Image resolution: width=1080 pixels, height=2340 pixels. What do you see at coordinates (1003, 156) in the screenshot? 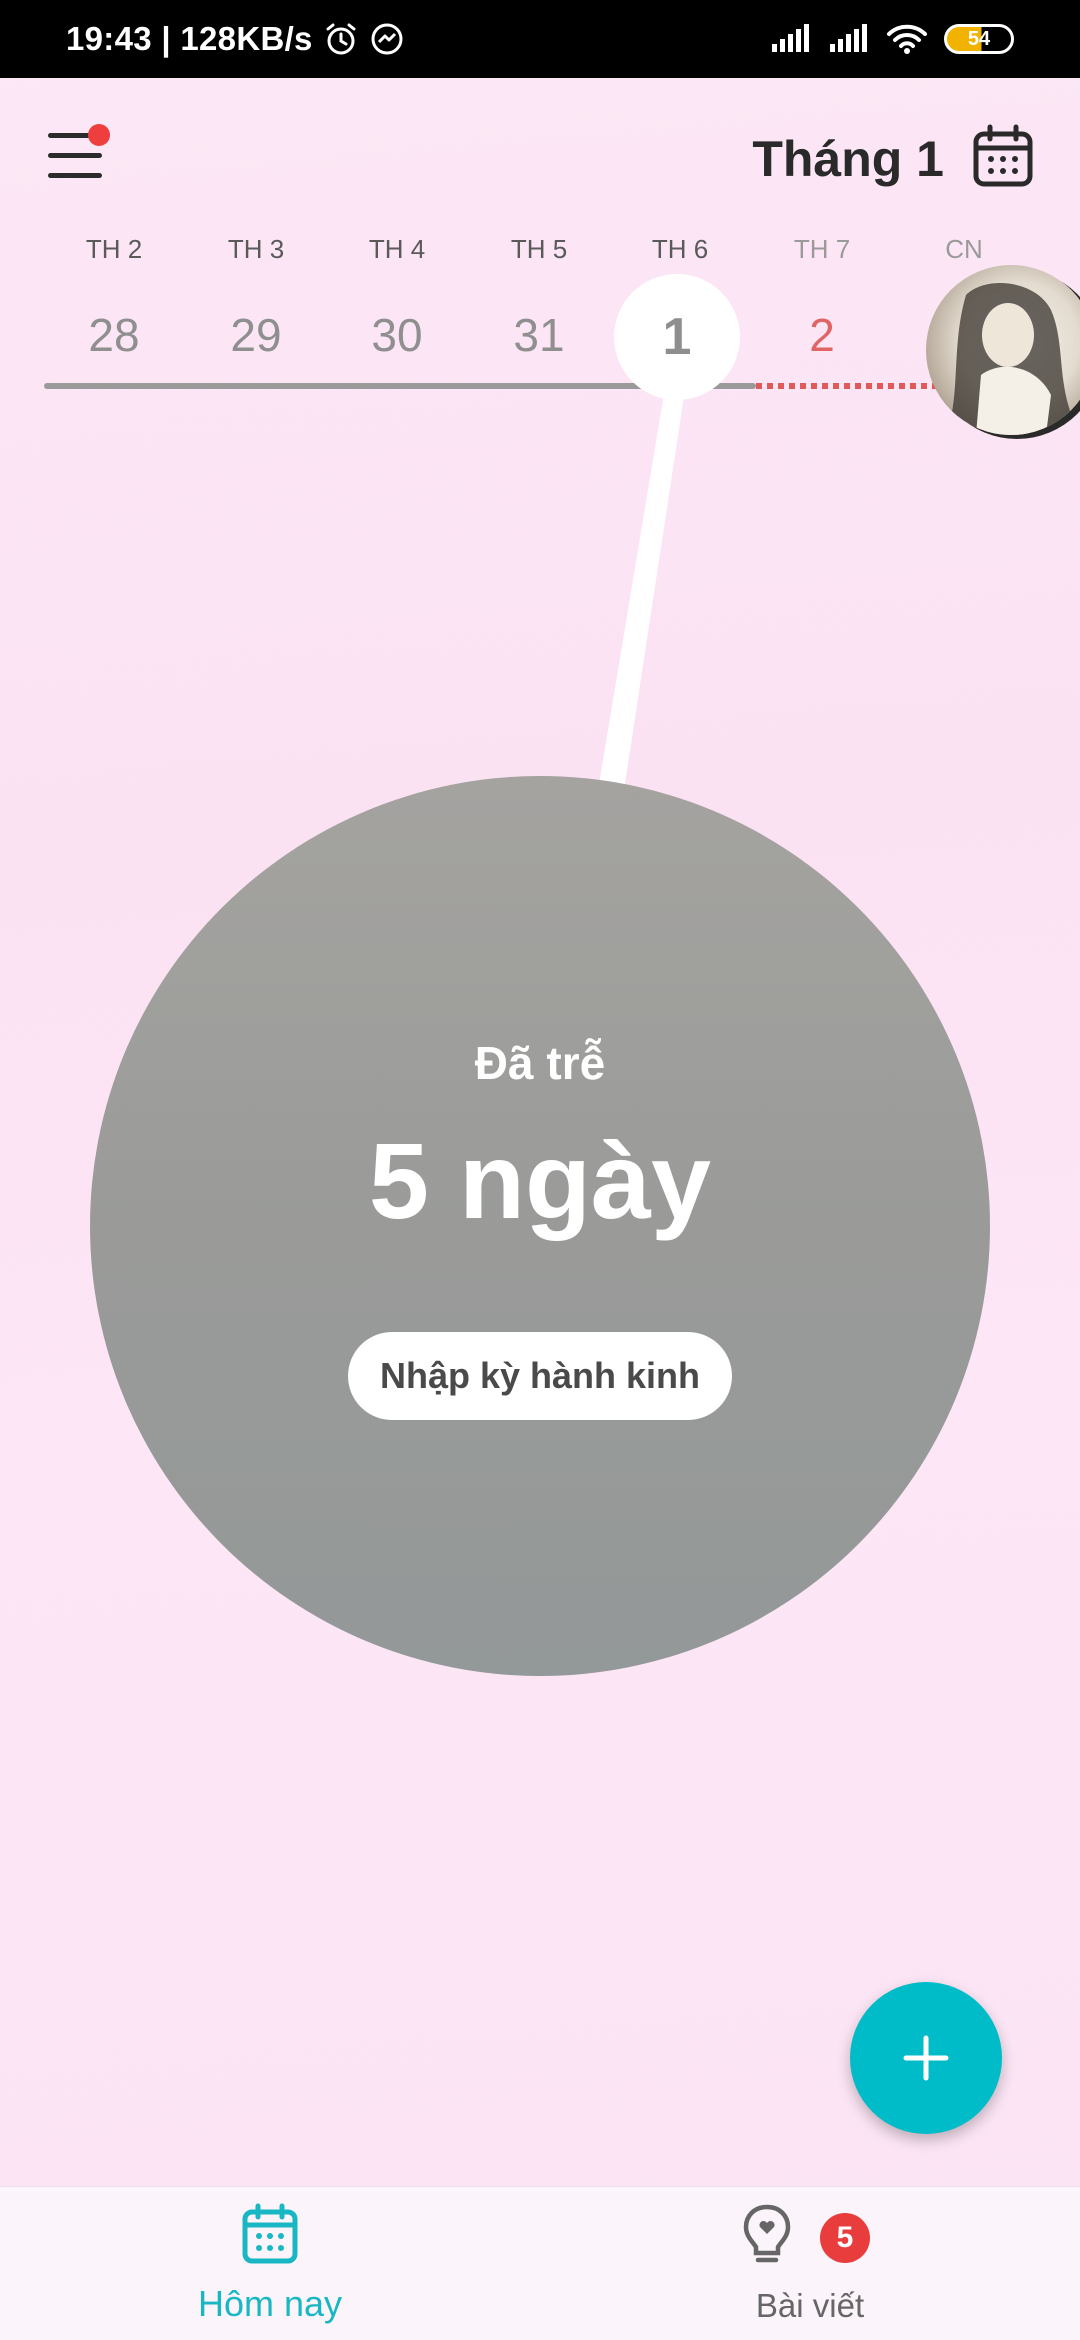
I see `calendar-icon` at bounding box center [1003, 156].